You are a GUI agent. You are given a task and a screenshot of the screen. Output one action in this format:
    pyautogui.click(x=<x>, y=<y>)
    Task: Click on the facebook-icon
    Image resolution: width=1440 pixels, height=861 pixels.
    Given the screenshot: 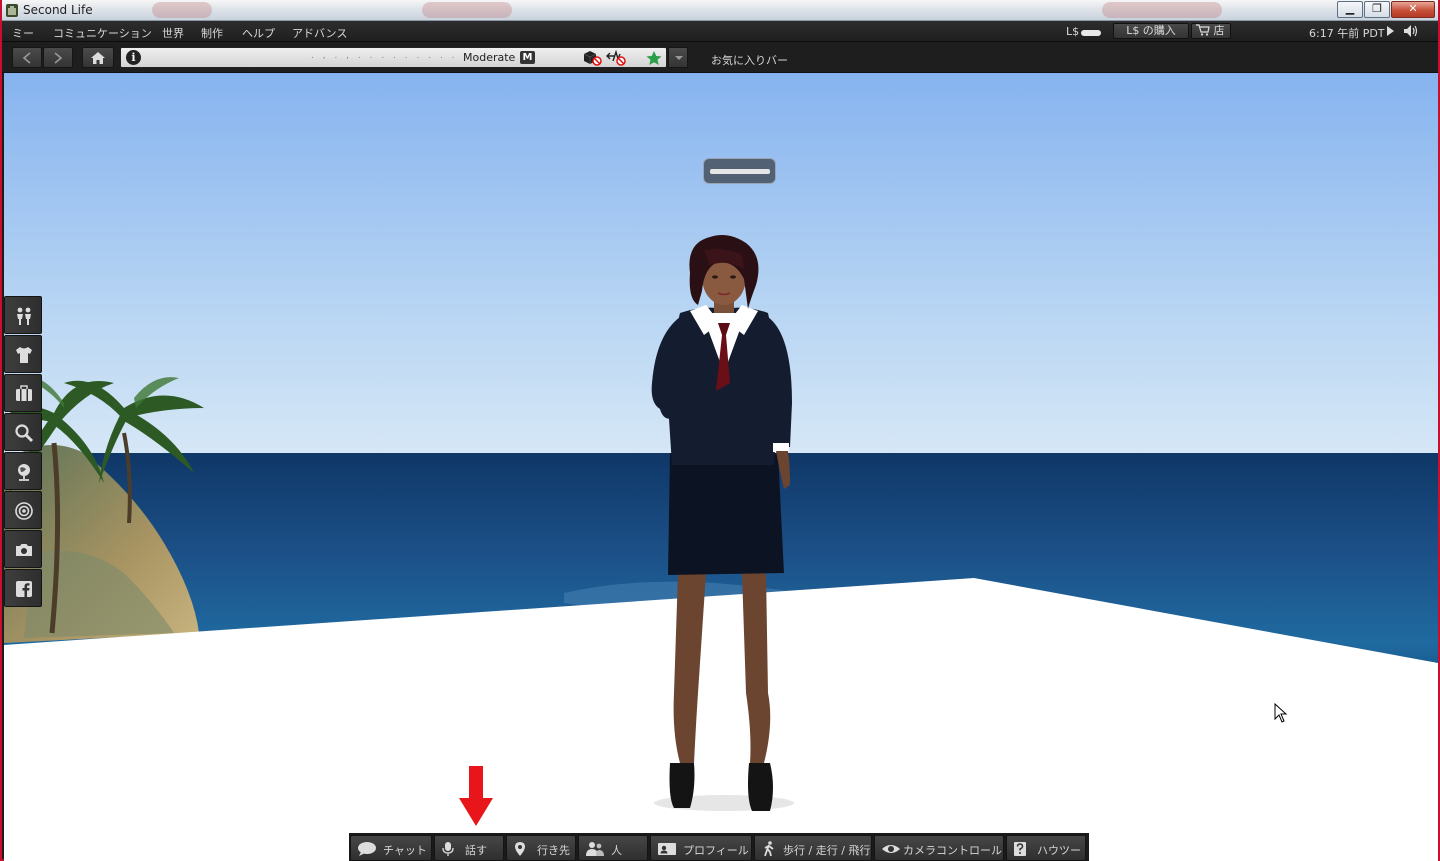 What is the action you would take?
    pyautogui.click(x=24, y=589)
    